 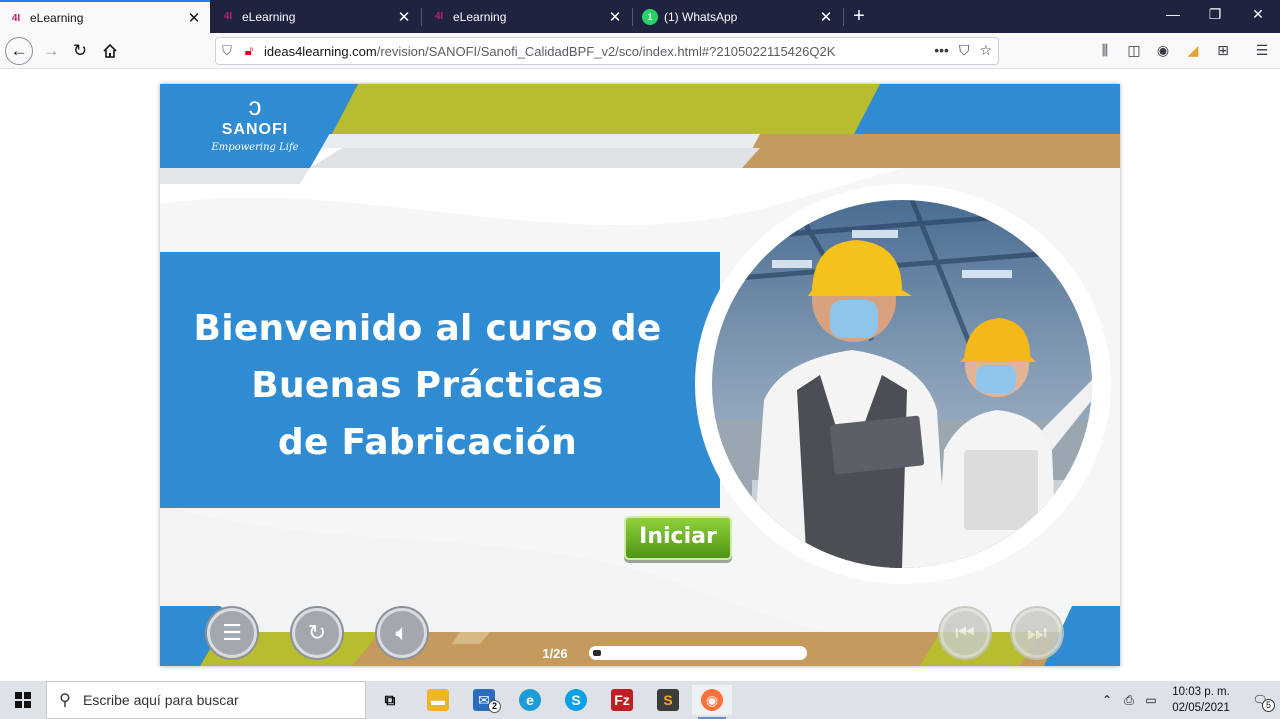 I want to click on file-explorer-button: ▬, so click(x=438, y=700).